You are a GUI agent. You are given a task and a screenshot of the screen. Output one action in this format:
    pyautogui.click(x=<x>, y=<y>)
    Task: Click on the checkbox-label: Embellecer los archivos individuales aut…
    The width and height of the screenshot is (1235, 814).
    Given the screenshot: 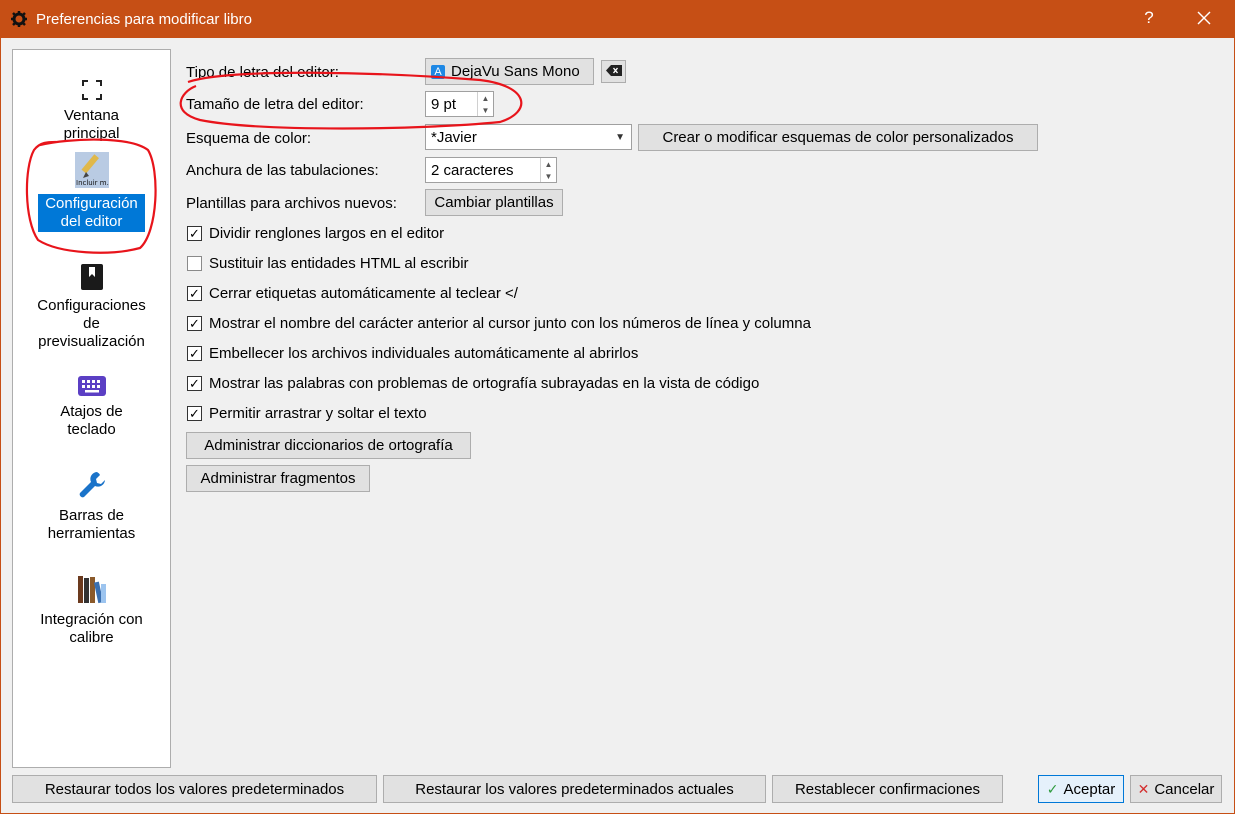 What is the action you would take?
    pyautogui.click(x=424, y=353)
    